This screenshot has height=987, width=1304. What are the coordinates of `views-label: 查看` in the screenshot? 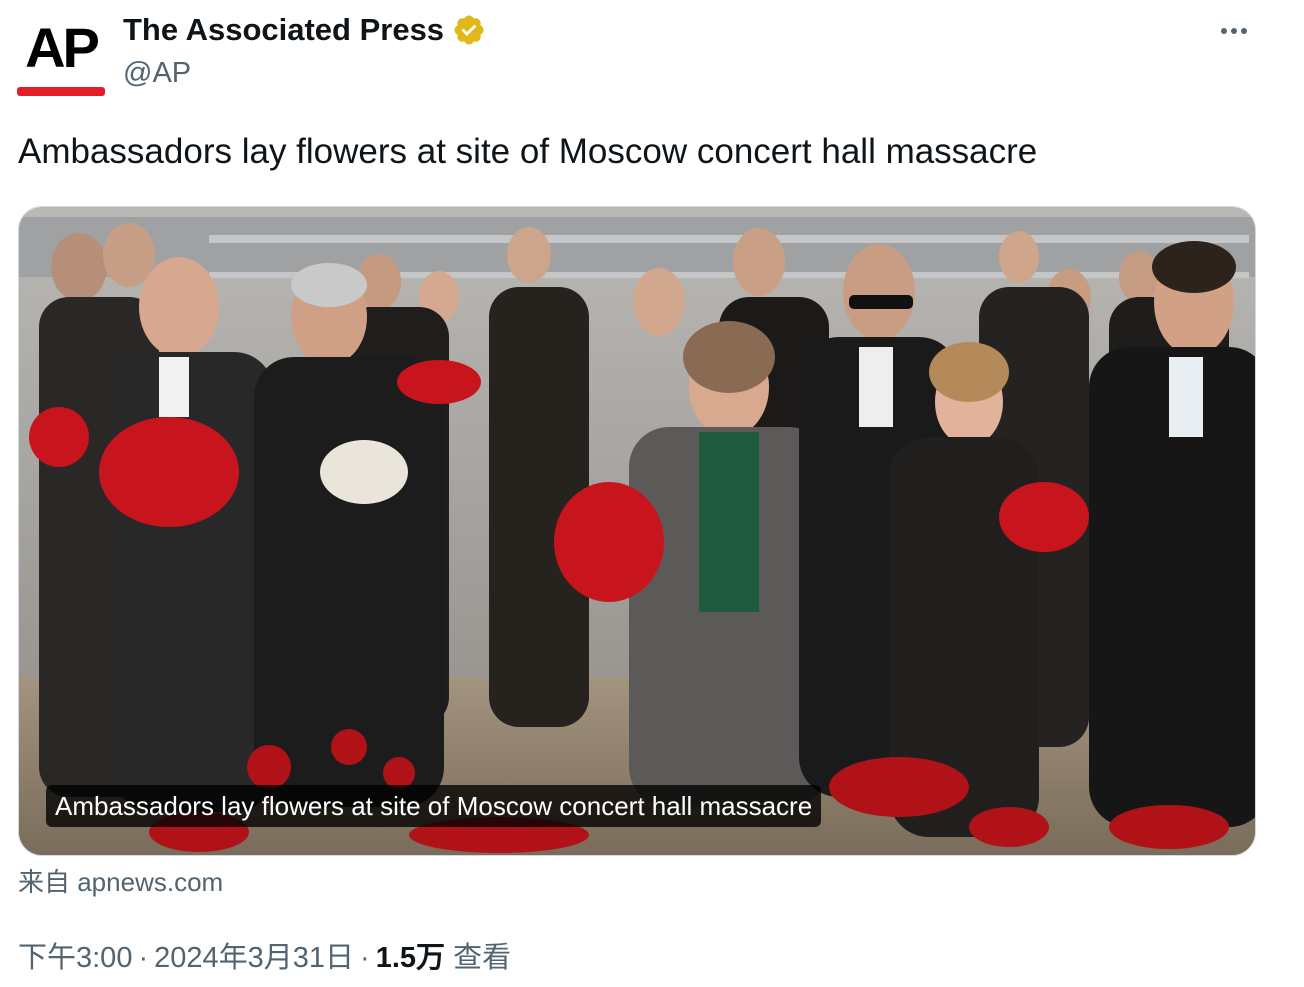 It's located at (482, 958).